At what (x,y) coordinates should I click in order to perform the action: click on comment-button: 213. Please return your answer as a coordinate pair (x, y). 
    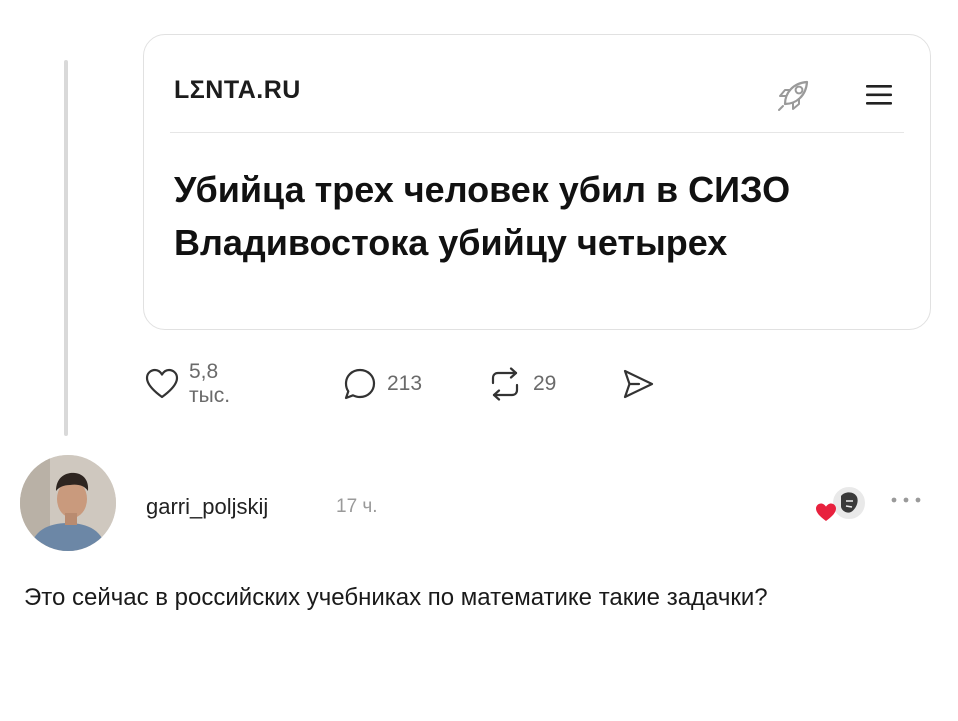
    Looking at the image, I should click on (382, 384).